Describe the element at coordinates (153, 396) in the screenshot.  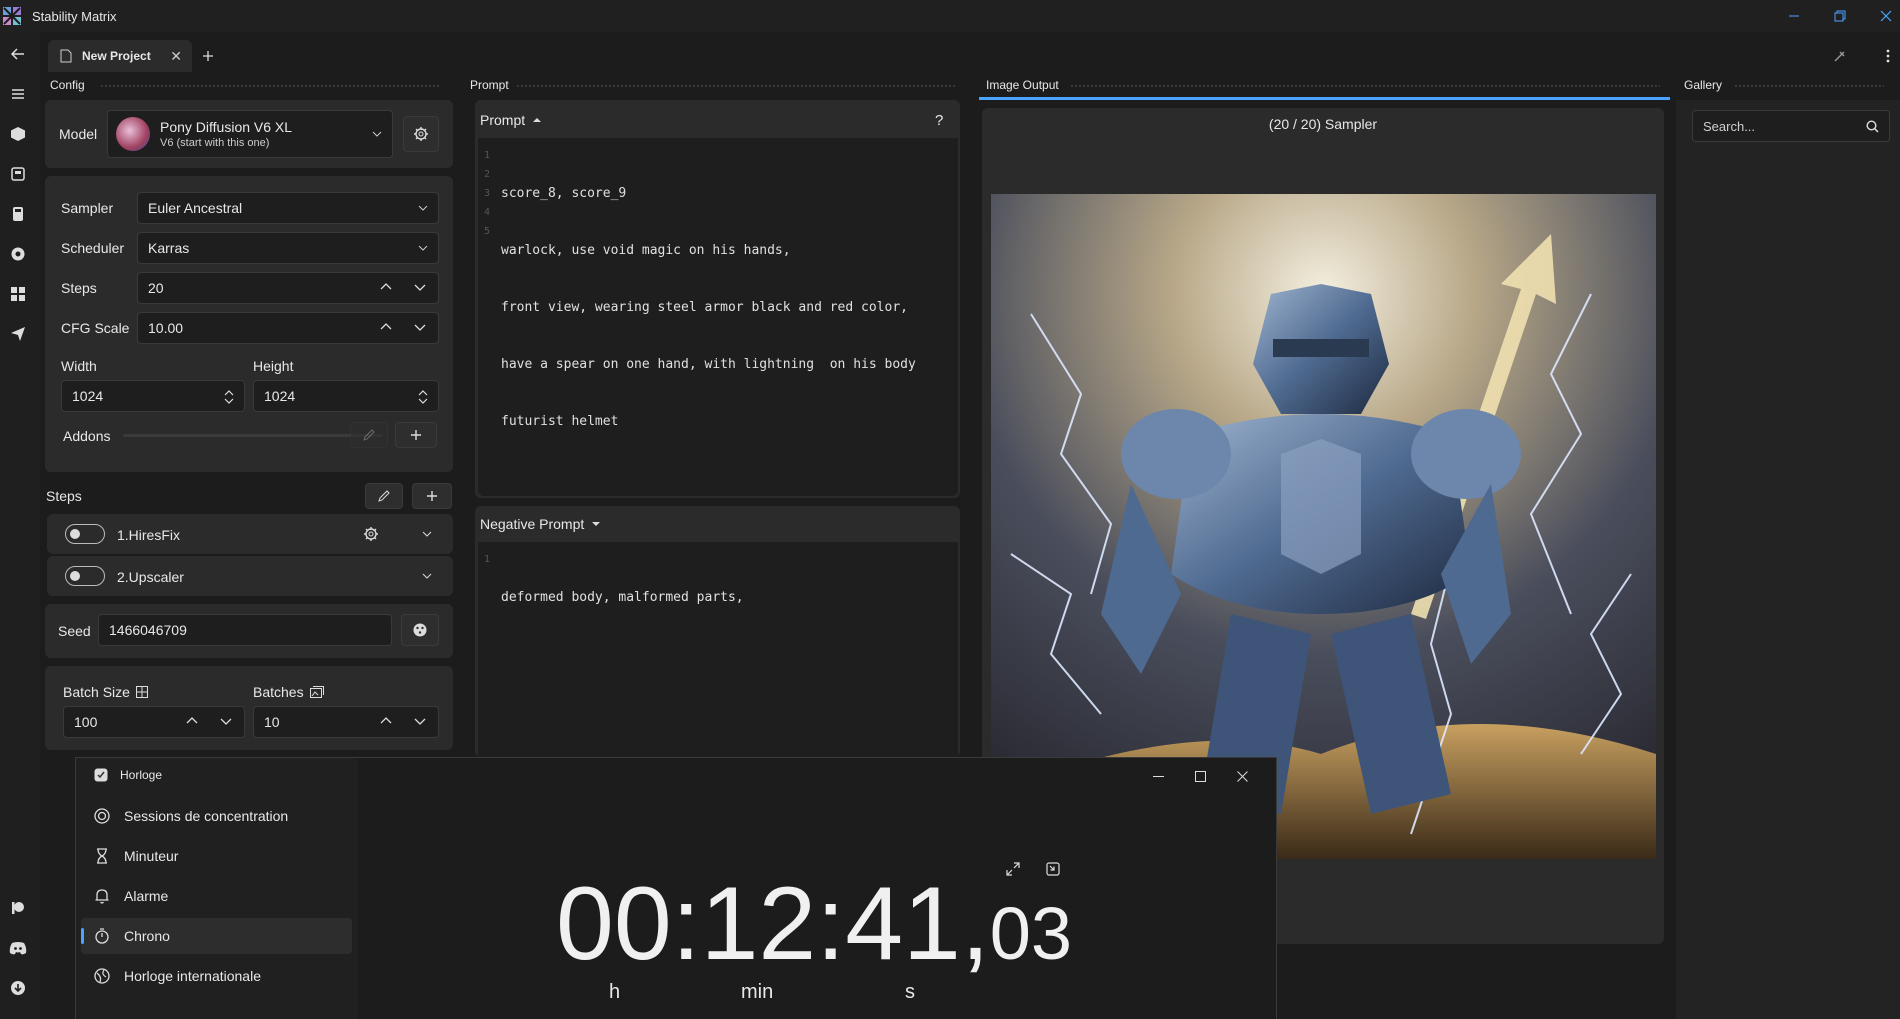
I see `width-input: 1024` at that location.